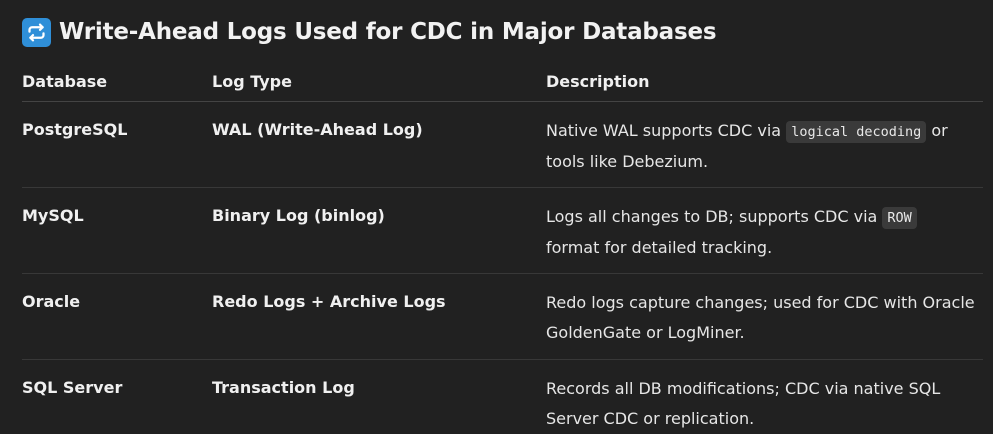 The image size is (993, 434). What do you see at coordinates (36, 32) in the screenshot?
I see `repeat-arrows-icon` at bounding box center [36, 32].